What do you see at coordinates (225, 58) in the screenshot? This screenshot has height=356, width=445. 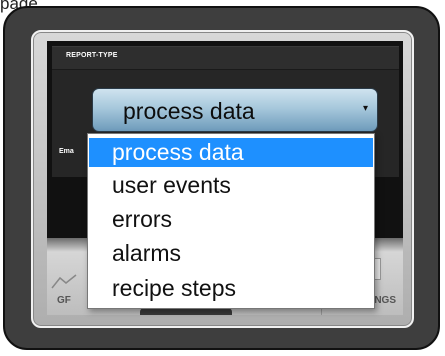 I see `report-type-panel-header: REPORT-TYPE` at bounding box center [225, 58].